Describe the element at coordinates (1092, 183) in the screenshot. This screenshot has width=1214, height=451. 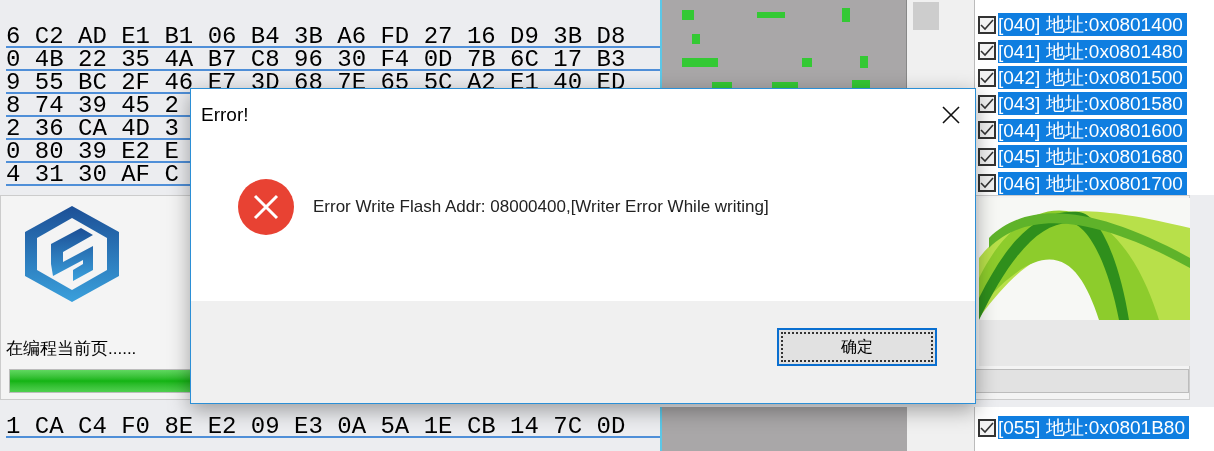
I see `list-item: [046] 地址:0x0801700` at that location.